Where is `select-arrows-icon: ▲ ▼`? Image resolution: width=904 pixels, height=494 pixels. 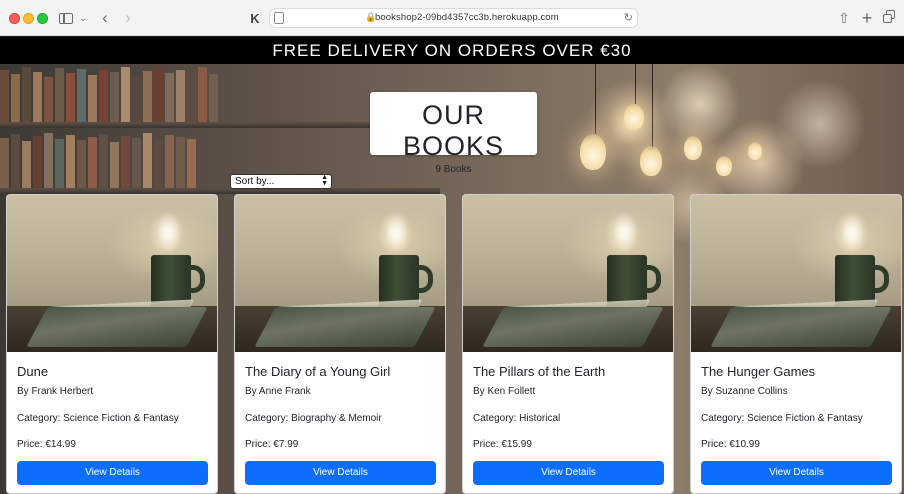
select-arrows-icon: ▲ ▼ is located at coordinates (324, 180).